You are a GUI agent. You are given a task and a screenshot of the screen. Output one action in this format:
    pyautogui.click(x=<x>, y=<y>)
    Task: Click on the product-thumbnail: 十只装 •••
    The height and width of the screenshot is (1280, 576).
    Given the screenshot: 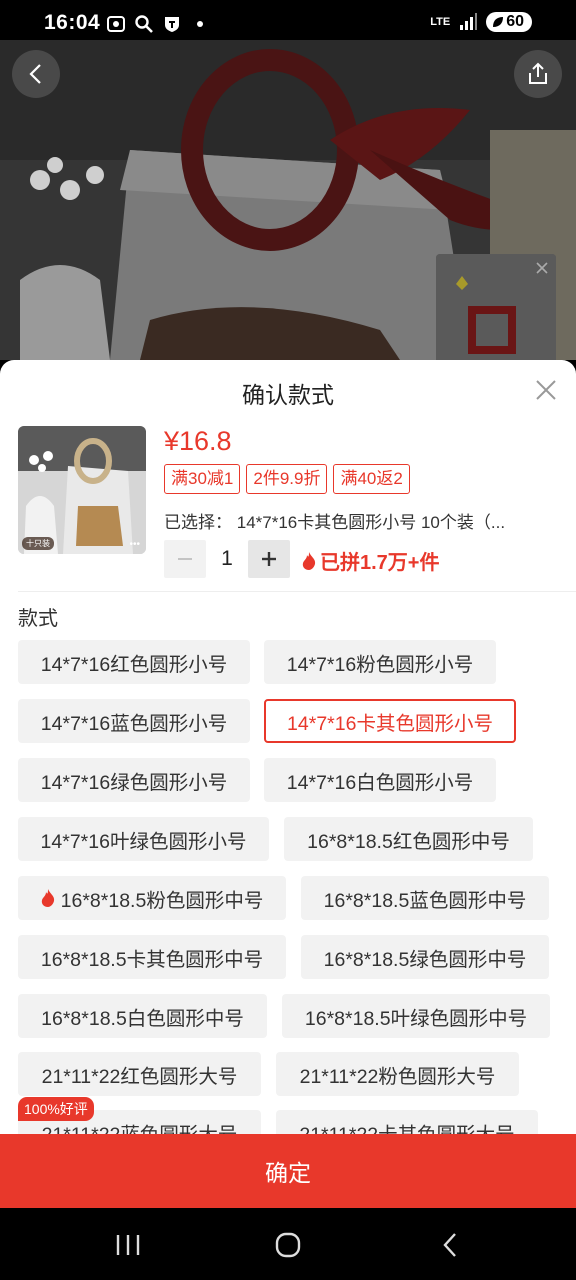 What is the action you would take?
    pyautogui.click(x=82, y=490)
    